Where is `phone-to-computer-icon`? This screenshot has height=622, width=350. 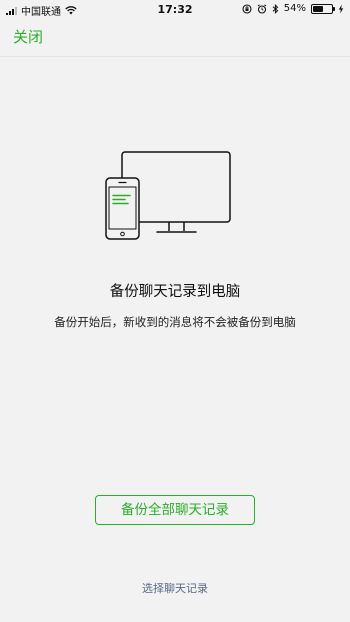 phone-to-computer-icon is located at coordinates (168, 195).